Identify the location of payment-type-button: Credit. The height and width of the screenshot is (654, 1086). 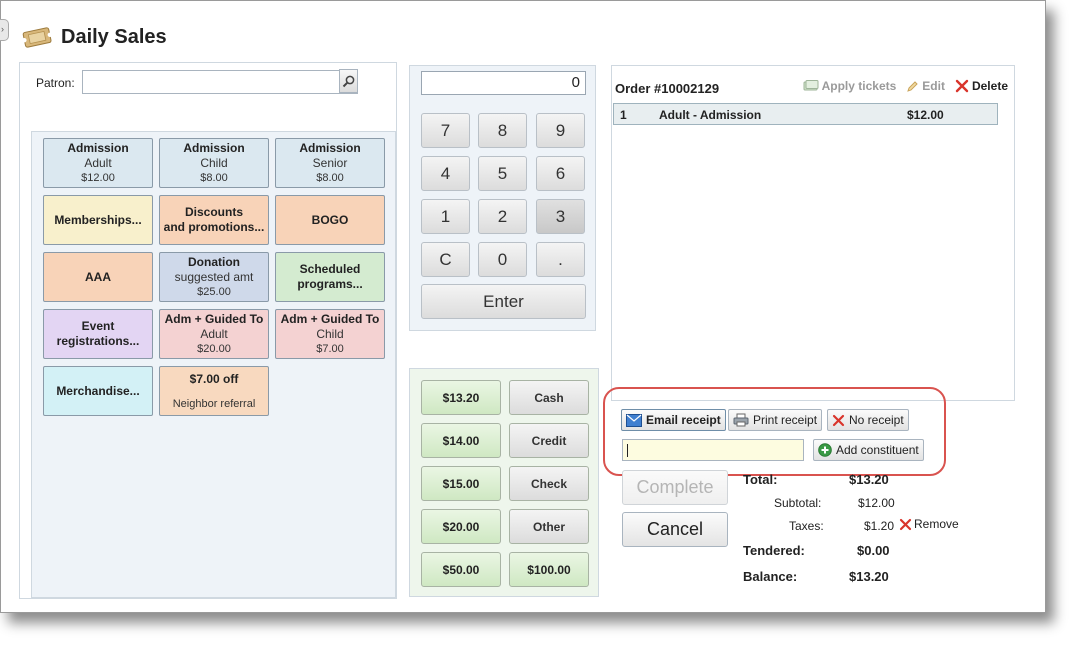
(549, 440).